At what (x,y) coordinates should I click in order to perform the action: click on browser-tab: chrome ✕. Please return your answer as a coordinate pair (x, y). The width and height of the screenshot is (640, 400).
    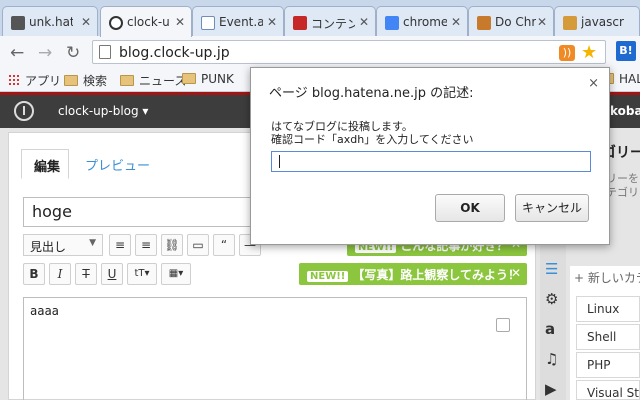
    Looking at the image, I should click on (422, 21).